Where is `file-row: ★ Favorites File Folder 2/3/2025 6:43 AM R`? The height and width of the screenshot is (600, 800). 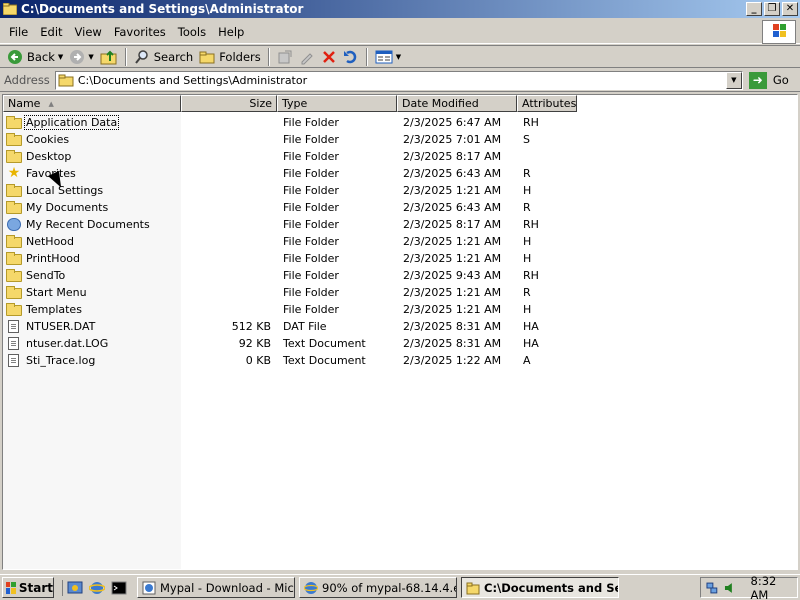 file-row: ★ Favorites File Folder 2/3/2025 6:43 AM R is located at coordinates (290, 173).